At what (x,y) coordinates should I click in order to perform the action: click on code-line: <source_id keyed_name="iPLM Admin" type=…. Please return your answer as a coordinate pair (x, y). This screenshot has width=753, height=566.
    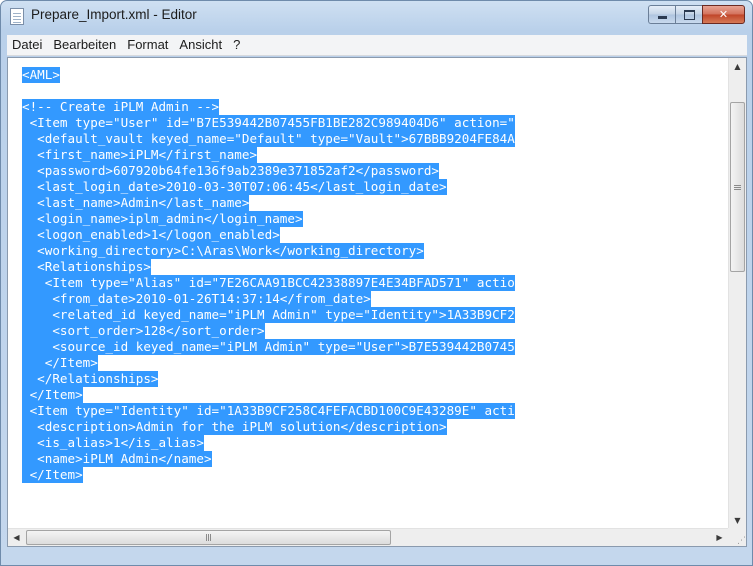
    Looking at the image, I should click on (268, 347).